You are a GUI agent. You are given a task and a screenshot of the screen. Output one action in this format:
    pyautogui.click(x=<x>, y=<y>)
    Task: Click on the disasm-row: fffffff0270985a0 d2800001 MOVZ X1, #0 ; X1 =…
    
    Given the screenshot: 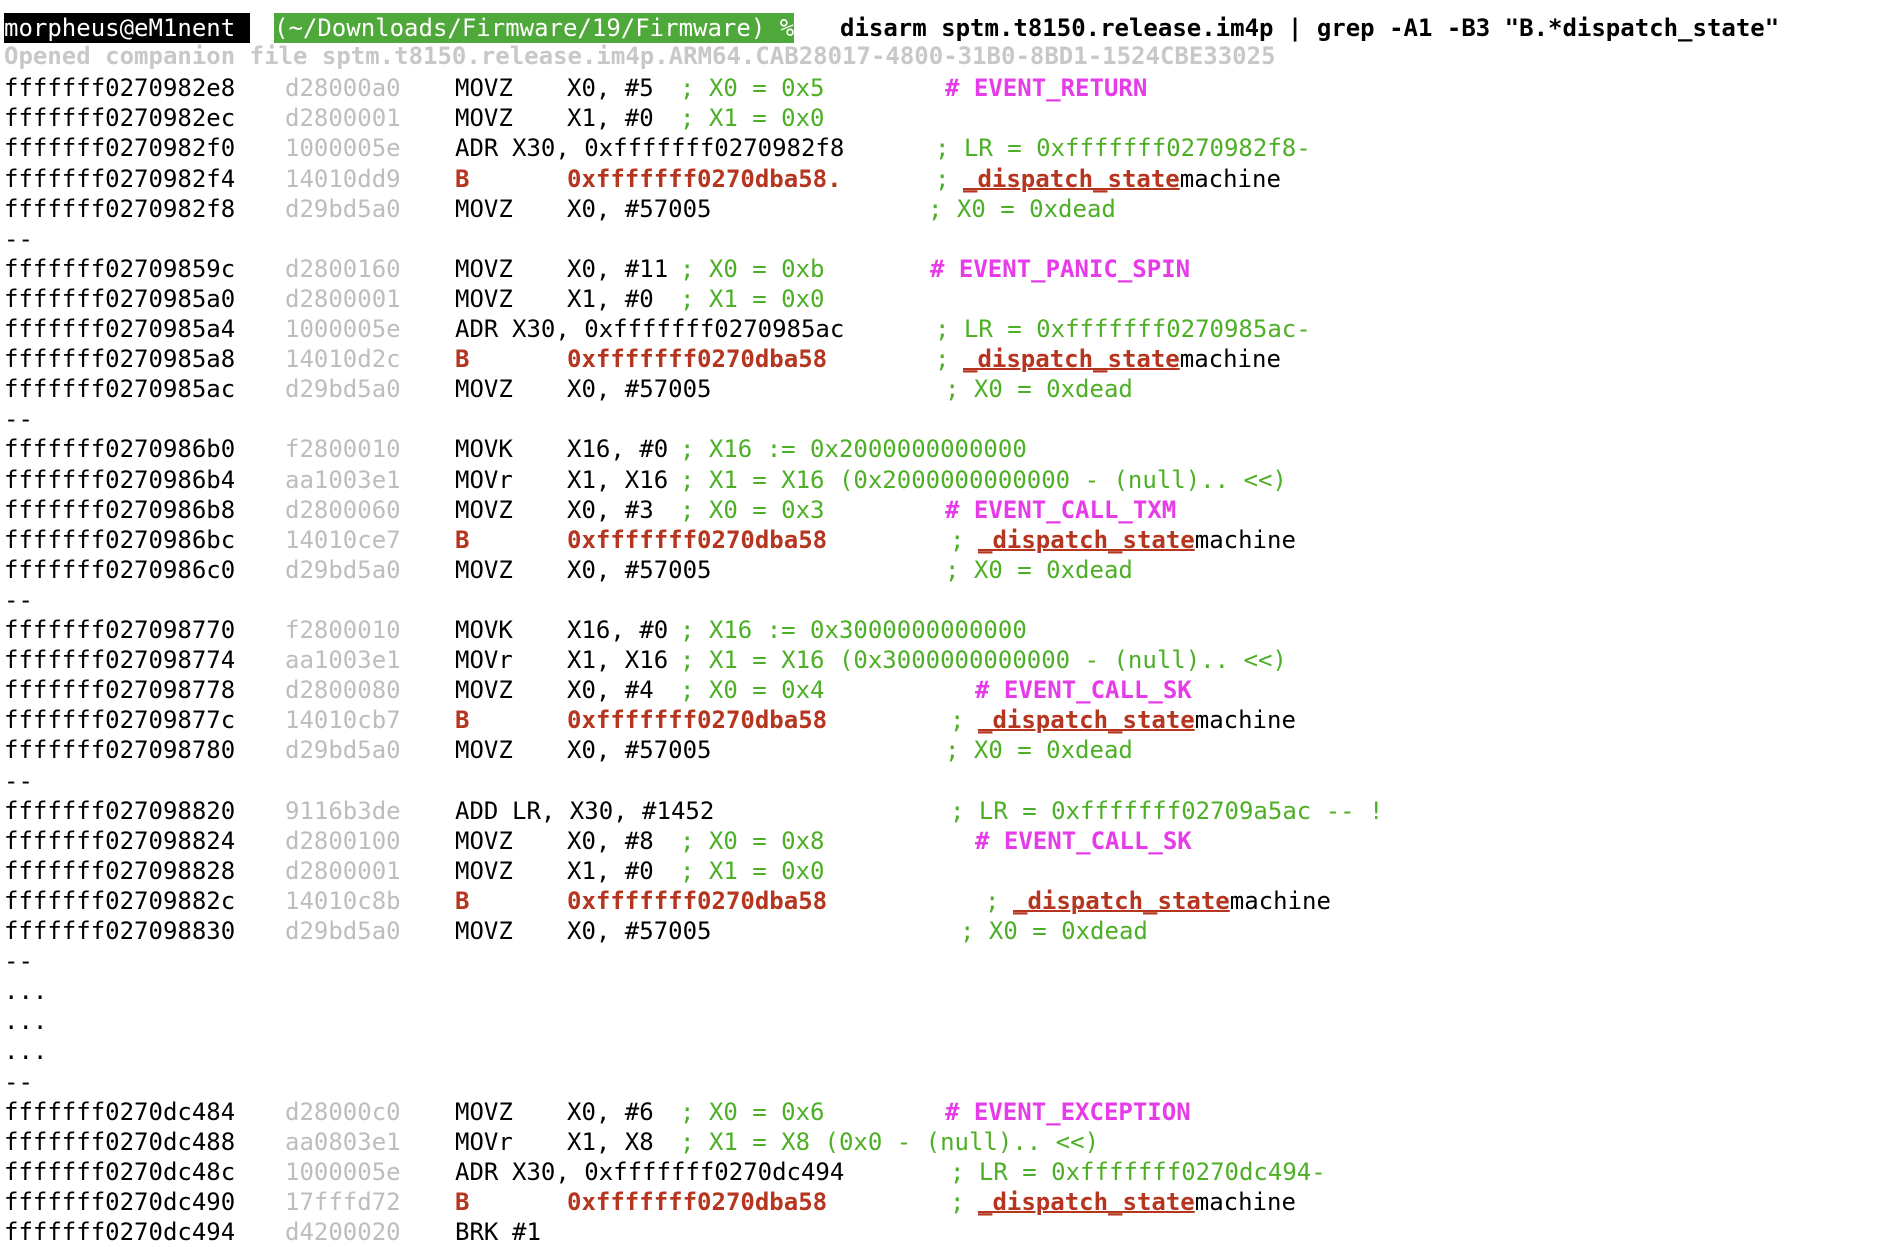 What is the action you would take?
    pyautogui.click(x=939, y=299)
    